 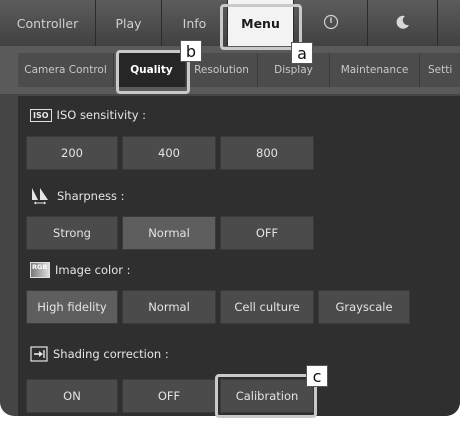 I want to click on tab-play: Play, so click(x=129, y=23).